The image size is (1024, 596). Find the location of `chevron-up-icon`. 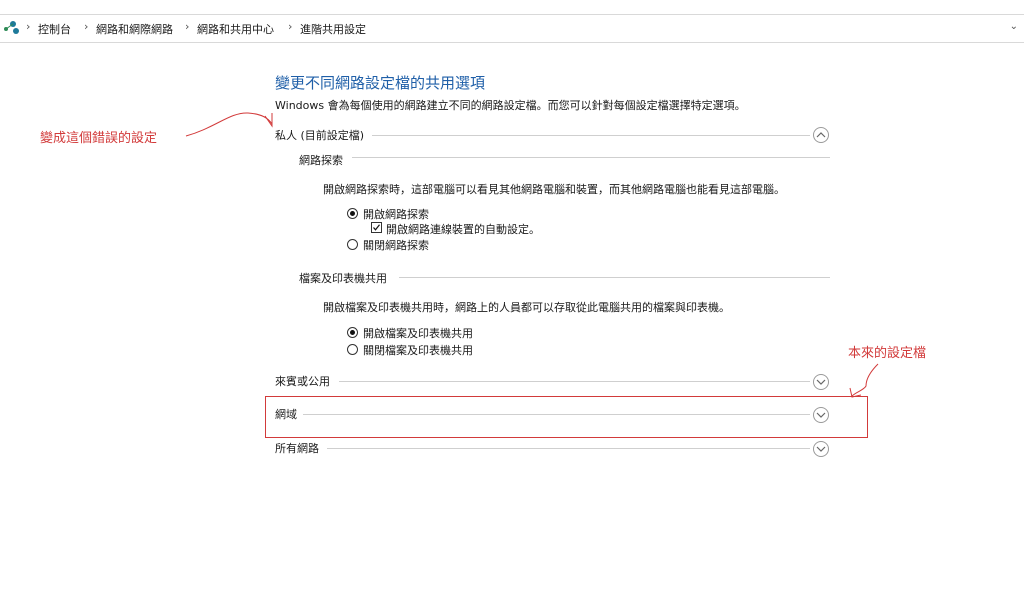

chevron-up-icon is located at coordinates (821, 135).